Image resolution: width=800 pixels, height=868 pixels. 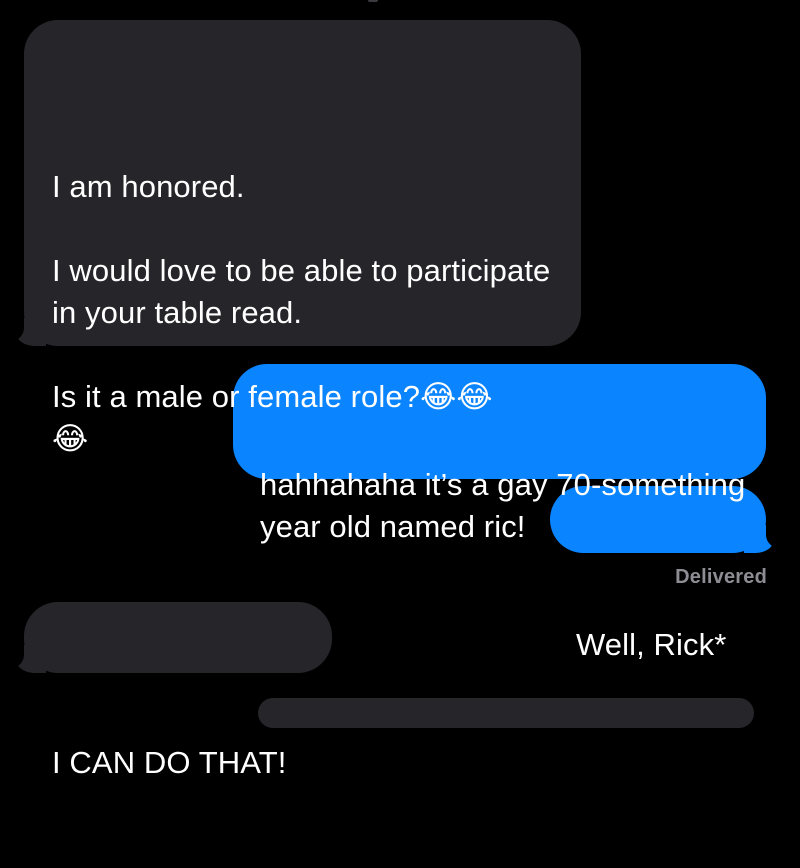 I want to click on delivery-status: Delivered, so click(x=721, y=577).